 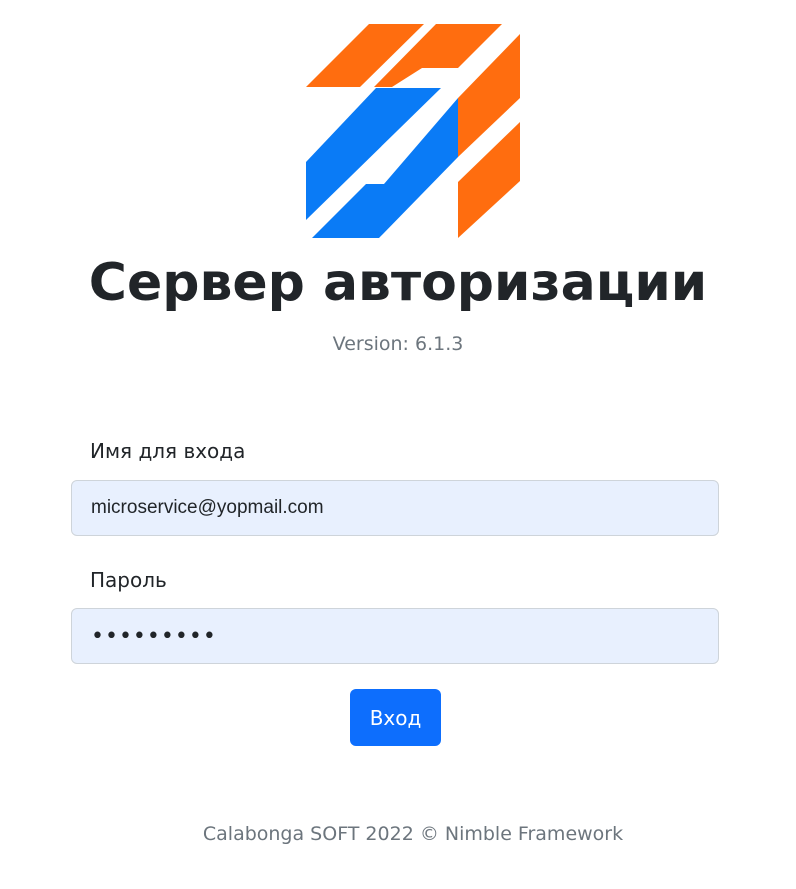 What do you see at coordinates (398, 344) in the screenshot?
I see `version-text: Version: 6.1.3` at bounding box center [398, 344].